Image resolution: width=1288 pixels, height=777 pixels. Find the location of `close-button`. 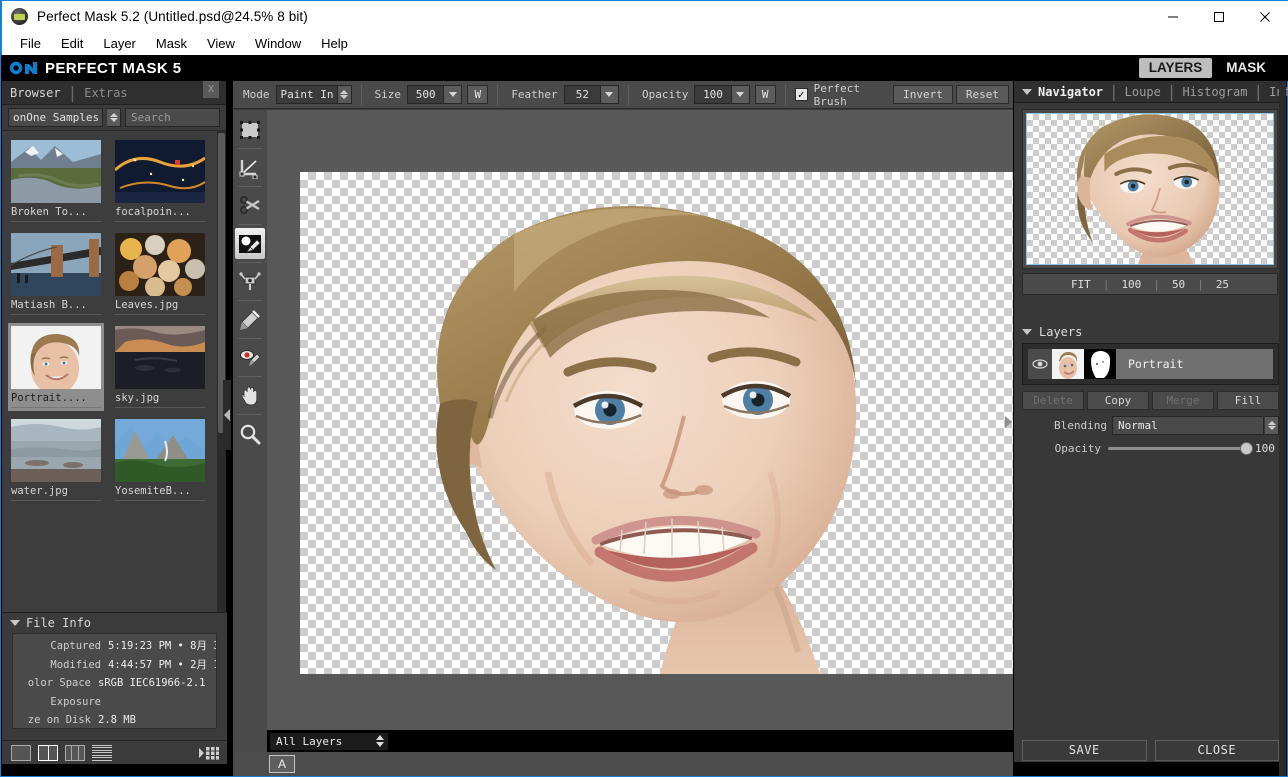

close-button is located at coordinates (1265, 16).